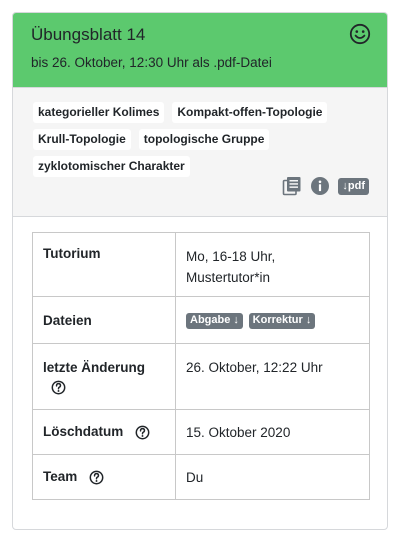 The width and height of the screenshot is (400, 542). Describe the element at coordinates (360, 34) in the screenshot. I see `smile-icon` at that location.